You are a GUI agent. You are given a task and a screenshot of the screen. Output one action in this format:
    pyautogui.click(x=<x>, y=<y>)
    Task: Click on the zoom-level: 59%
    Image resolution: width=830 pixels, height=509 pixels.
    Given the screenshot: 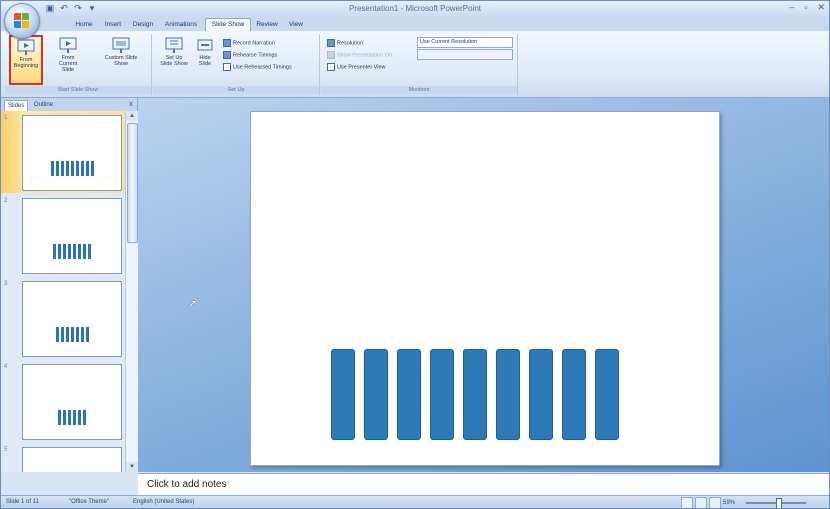 What is the action you would take?
    pyautogui.click(x=729, y=502)
    